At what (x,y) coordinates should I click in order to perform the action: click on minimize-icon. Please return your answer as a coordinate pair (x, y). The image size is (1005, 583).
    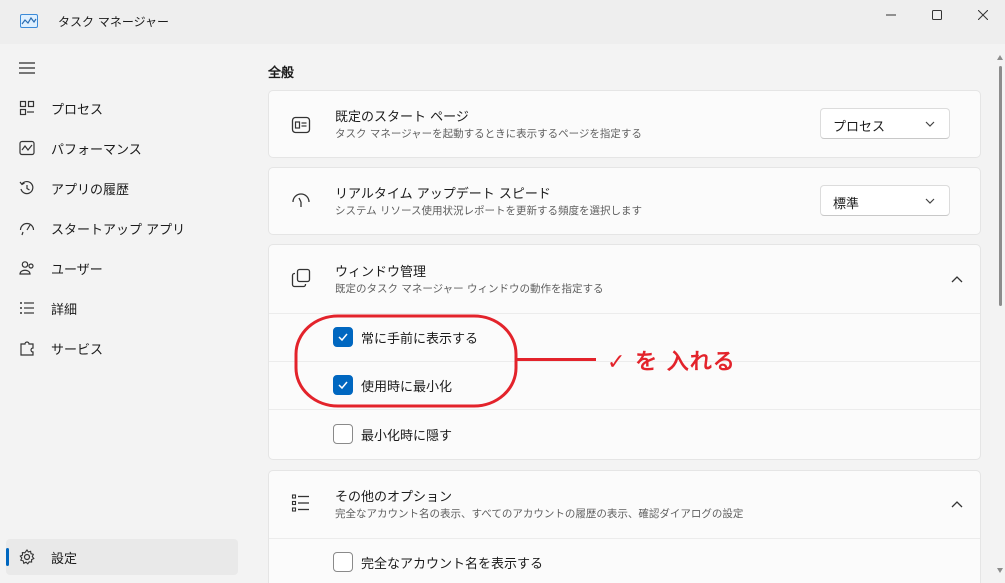
    Looking at the image, I should click on (891, 15).